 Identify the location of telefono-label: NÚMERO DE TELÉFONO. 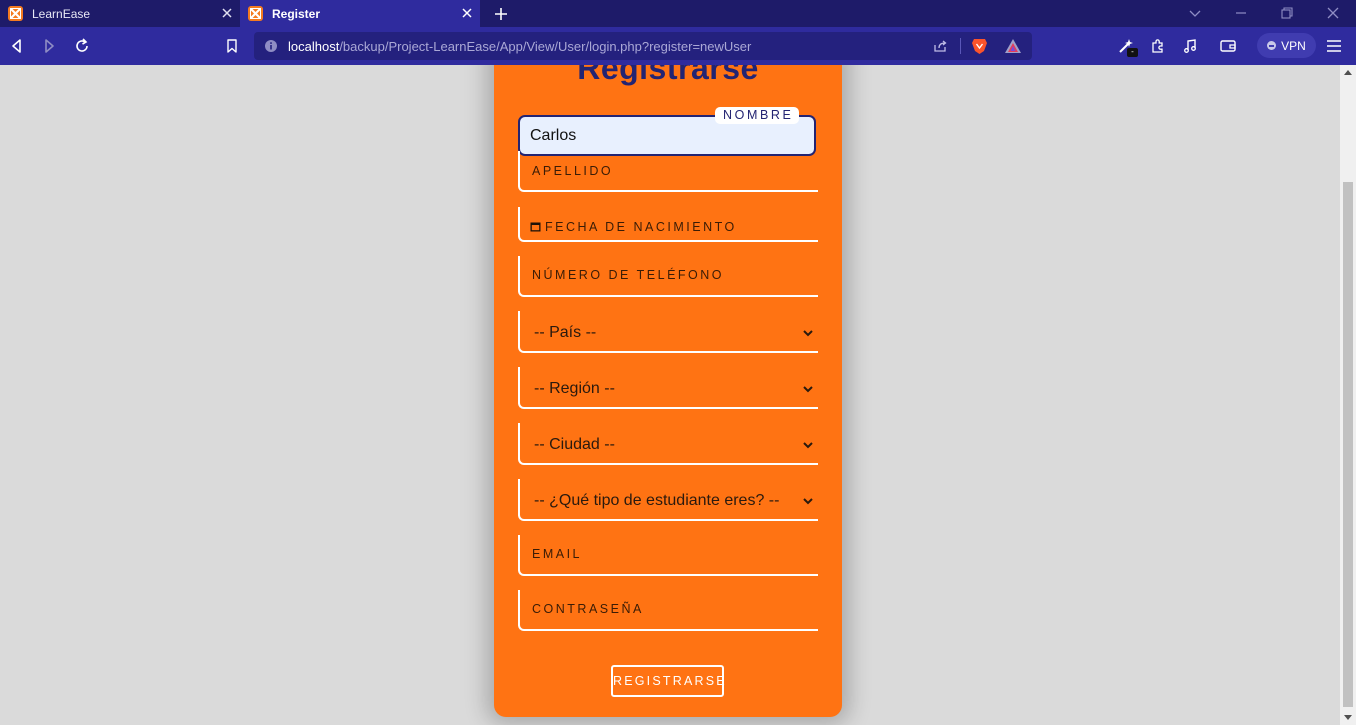
(628, 275).